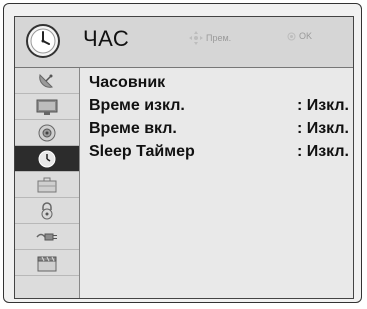 The image size is (367, 309). I want to click on menu-row-label: Sleep Таймер, so click(142, 151).